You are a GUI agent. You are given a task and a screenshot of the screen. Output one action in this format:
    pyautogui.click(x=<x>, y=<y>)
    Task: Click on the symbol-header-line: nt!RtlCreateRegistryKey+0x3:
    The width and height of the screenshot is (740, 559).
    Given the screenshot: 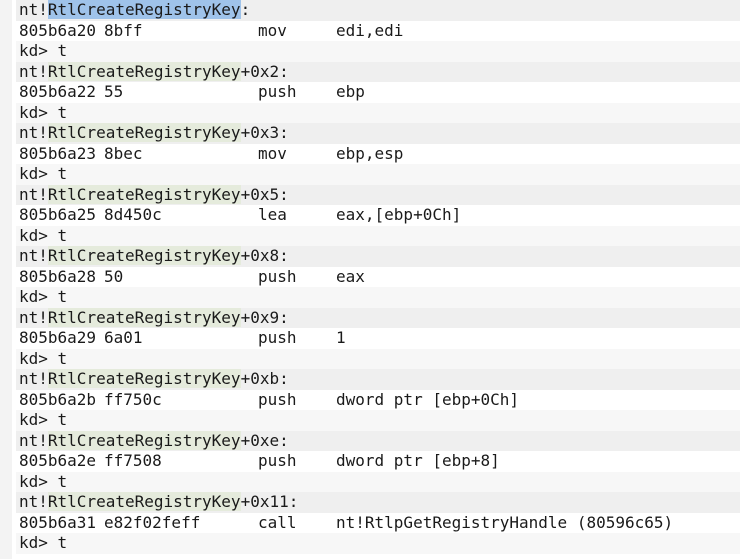 What is the action you would take?
    pyautogui.click(x=378, y=133)
    